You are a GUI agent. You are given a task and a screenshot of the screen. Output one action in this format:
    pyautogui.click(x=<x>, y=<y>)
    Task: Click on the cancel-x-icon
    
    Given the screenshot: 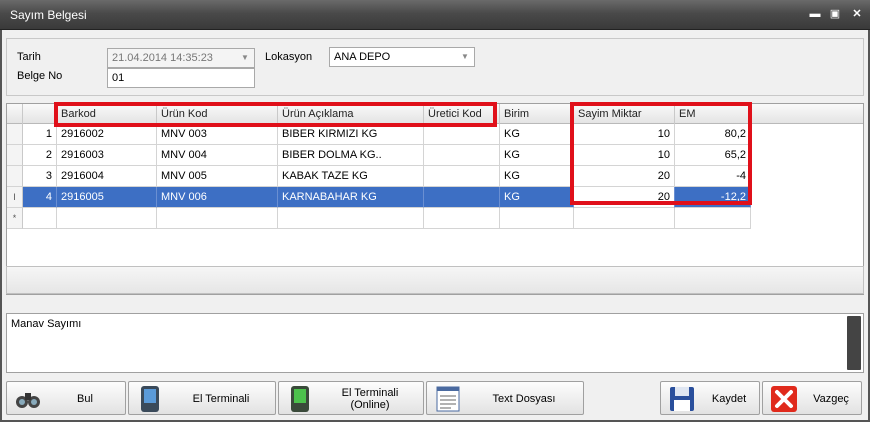 What is the action you would take?
    pyautogui.click(x=784, y=399)
    